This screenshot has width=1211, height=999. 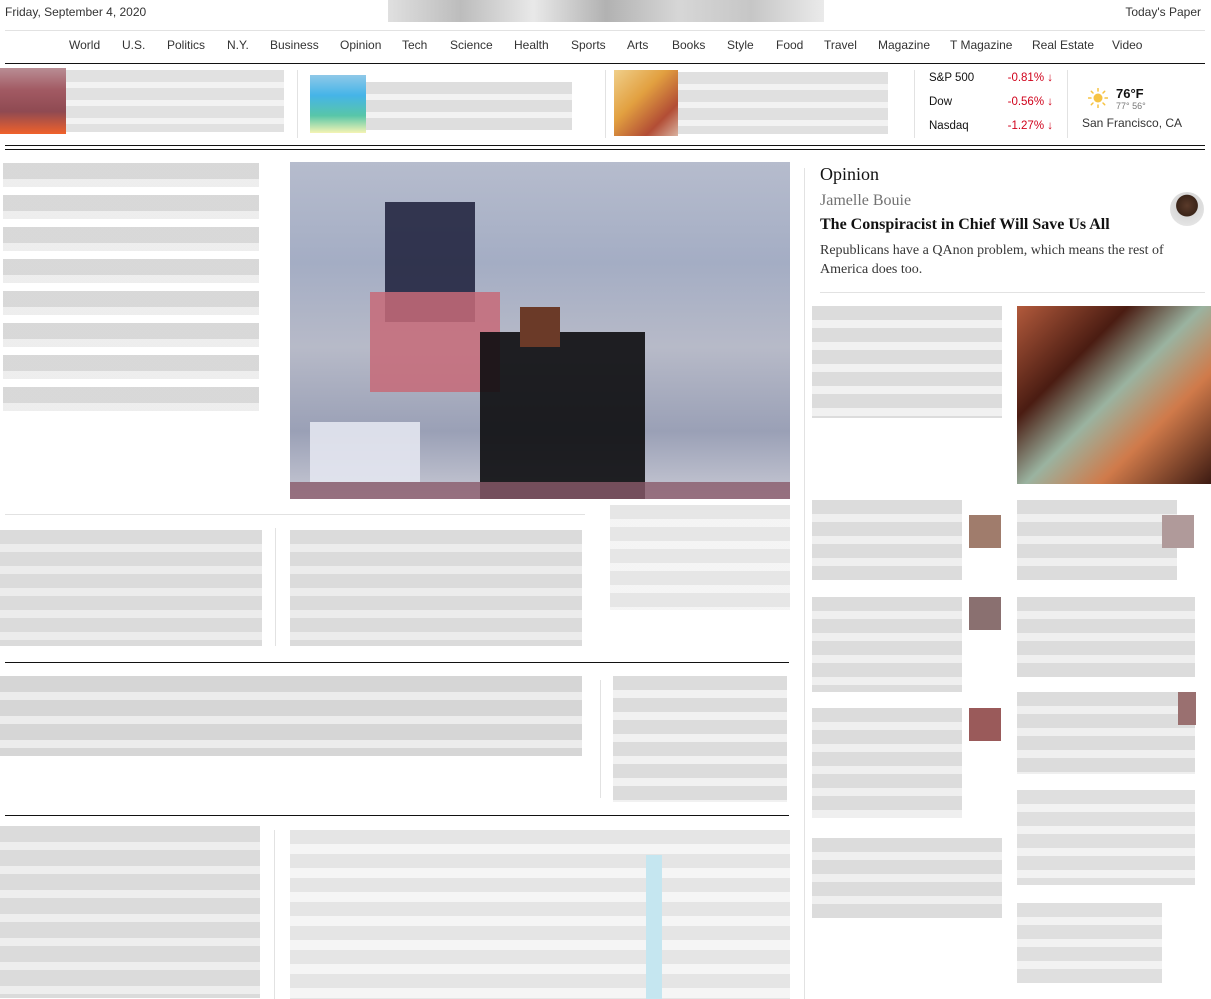 I want to click on opinion-story-image, so click(x=1114, y=395).